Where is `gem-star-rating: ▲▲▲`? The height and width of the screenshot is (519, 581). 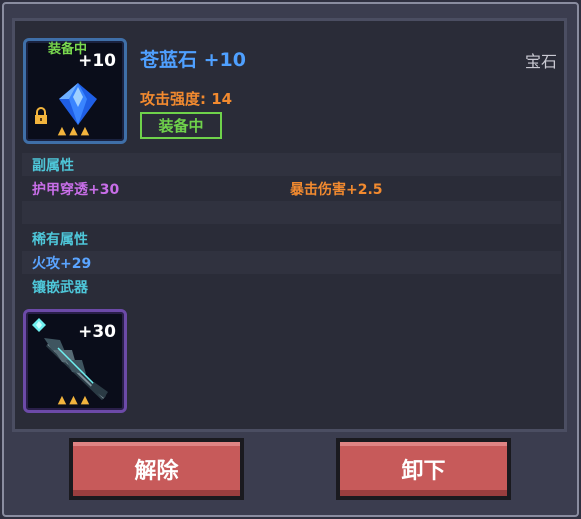 gem-star-rating: ▲▲▲ is located at coordinates (75, 130).